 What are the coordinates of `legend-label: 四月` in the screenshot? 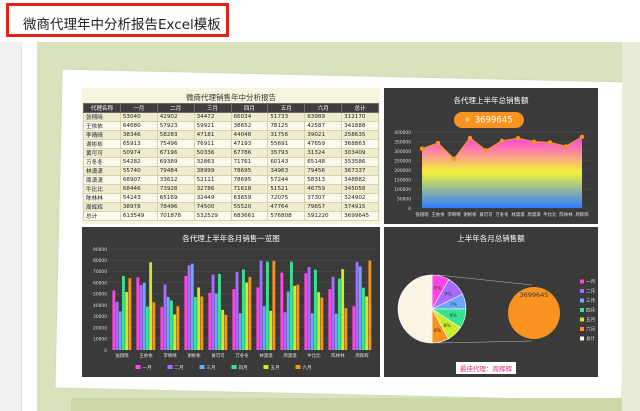 It's located at (243, 368).